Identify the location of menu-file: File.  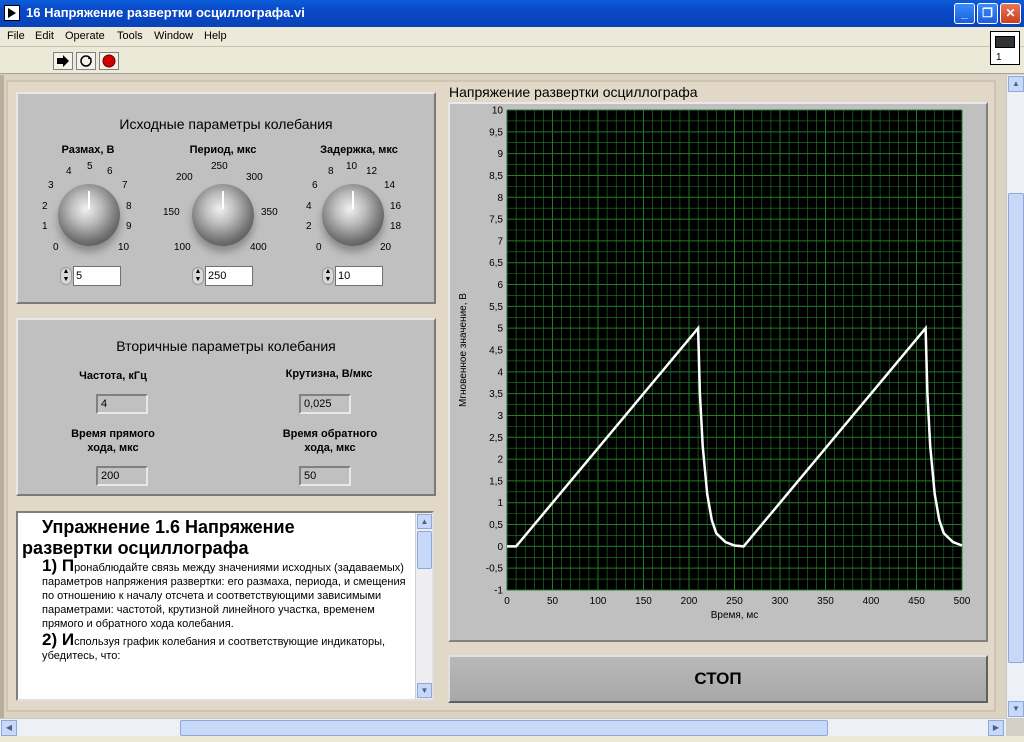
(16, 36).